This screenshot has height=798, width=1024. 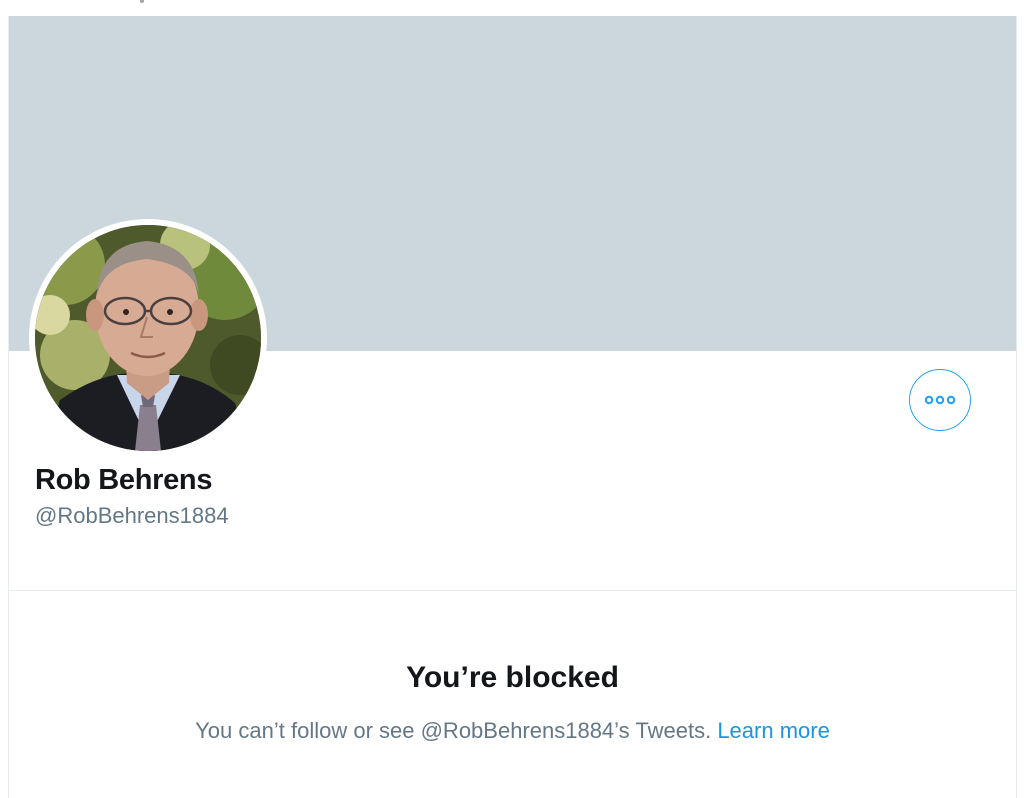 I want to click on display-name: Rob Behrens, so click(x=124, y=480).